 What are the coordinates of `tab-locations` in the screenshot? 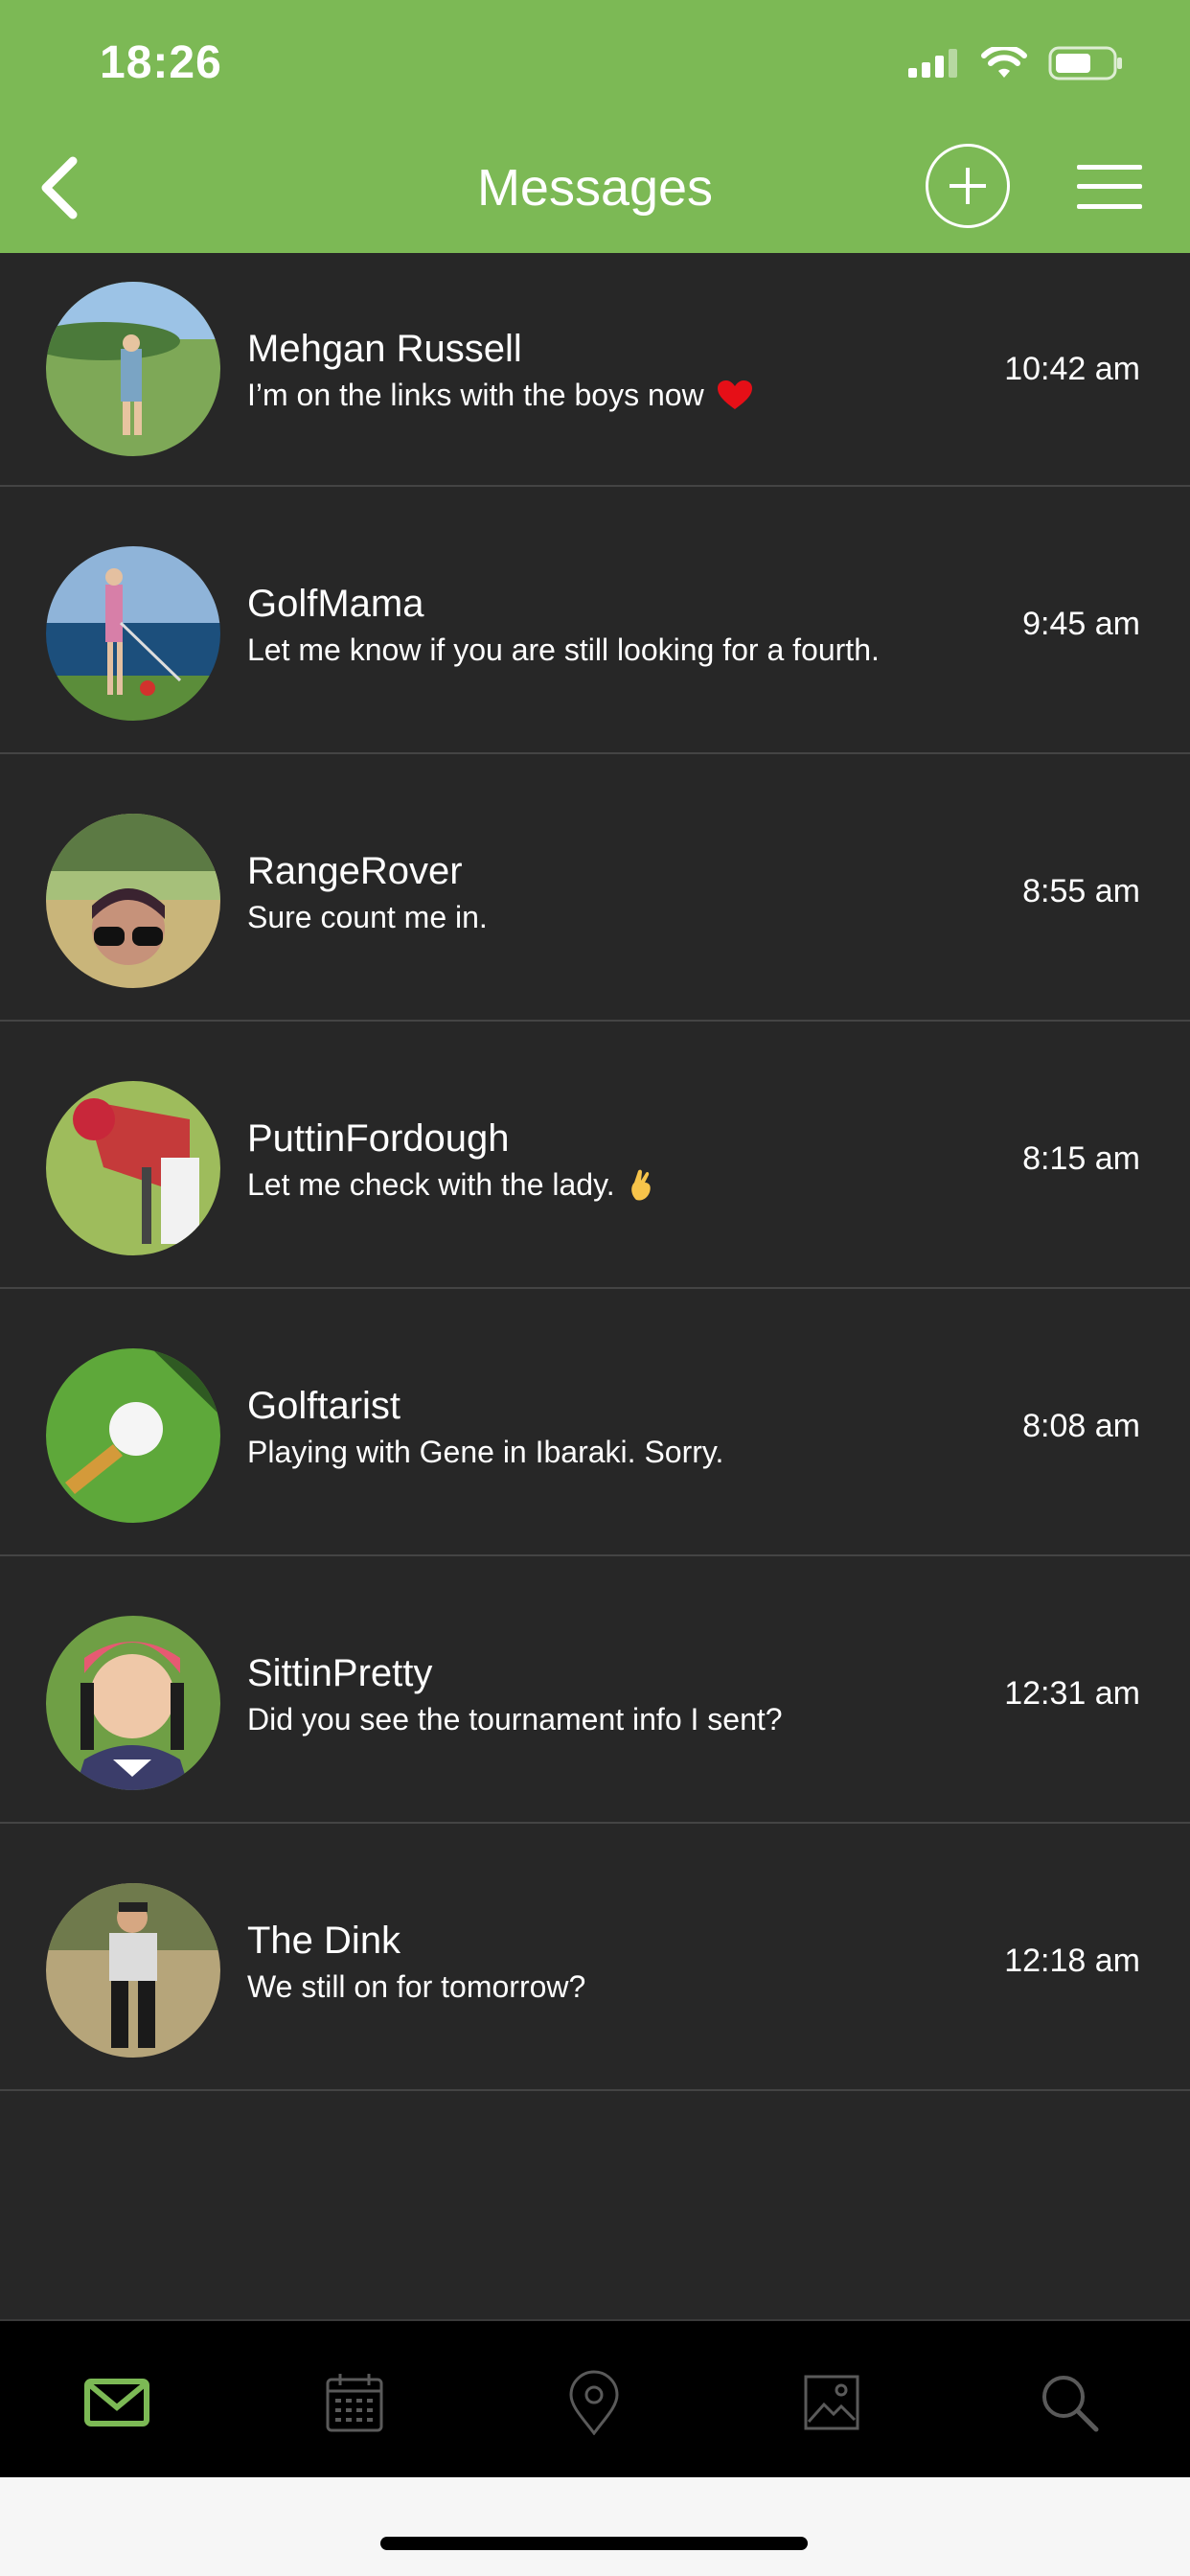 It's located at (594, 2402).